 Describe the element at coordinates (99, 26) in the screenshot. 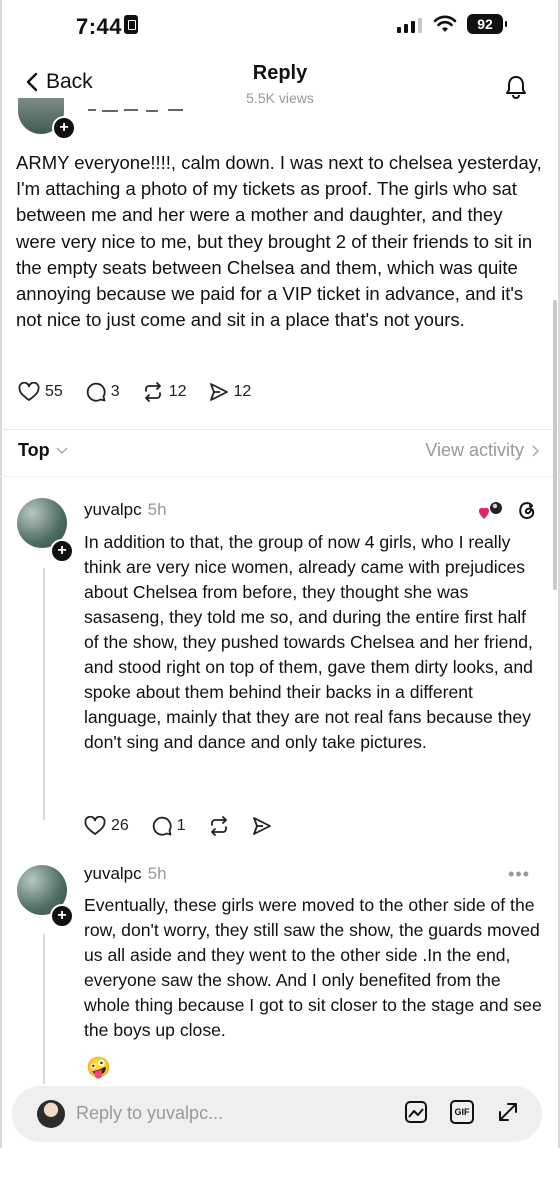

I see `clock: 7:44` at that location.